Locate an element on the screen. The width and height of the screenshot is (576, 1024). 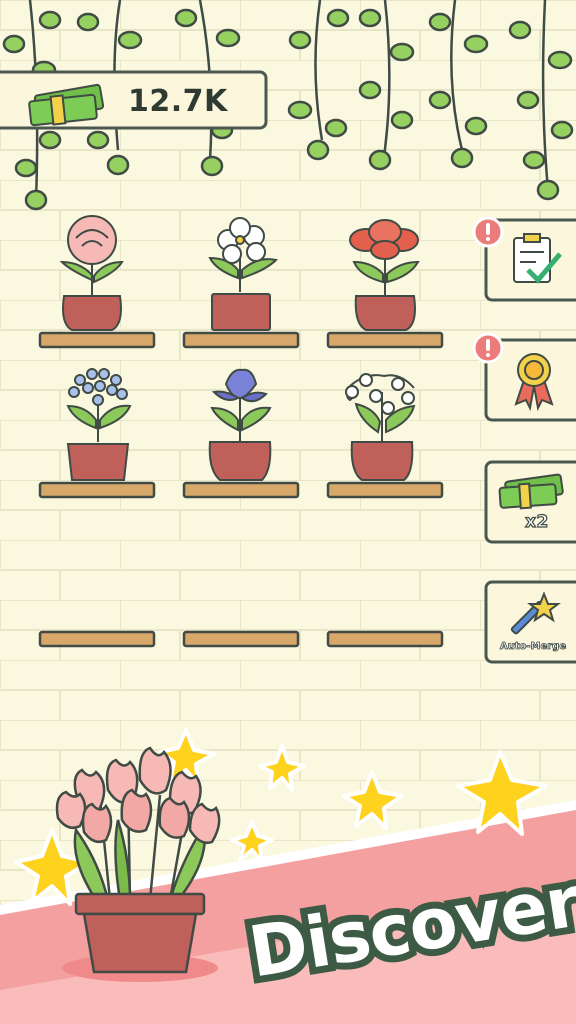
auto-merge-label: Auto-Merge is located at coordinates (533, 647).